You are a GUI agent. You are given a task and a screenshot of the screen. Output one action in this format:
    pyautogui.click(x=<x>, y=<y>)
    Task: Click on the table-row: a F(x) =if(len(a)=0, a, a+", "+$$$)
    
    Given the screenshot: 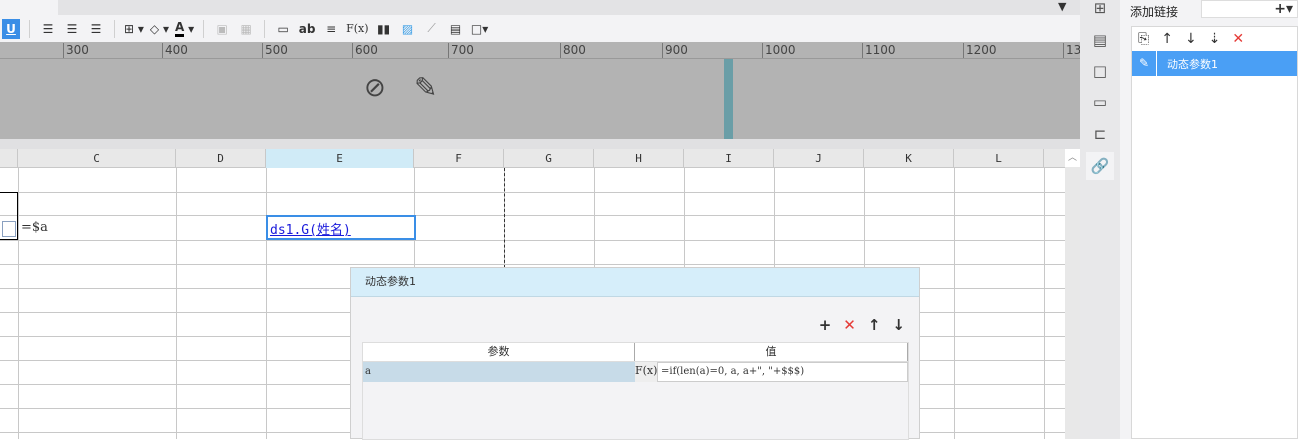 What is the action you would take?
    pyautogui.click(x=635, y=371)
    